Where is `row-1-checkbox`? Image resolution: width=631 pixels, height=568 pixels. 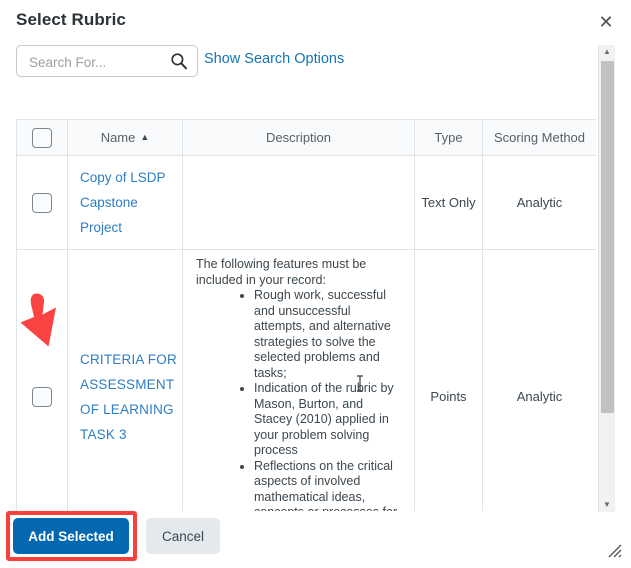
row-1-checkbox is located at coordinates (42, 202).